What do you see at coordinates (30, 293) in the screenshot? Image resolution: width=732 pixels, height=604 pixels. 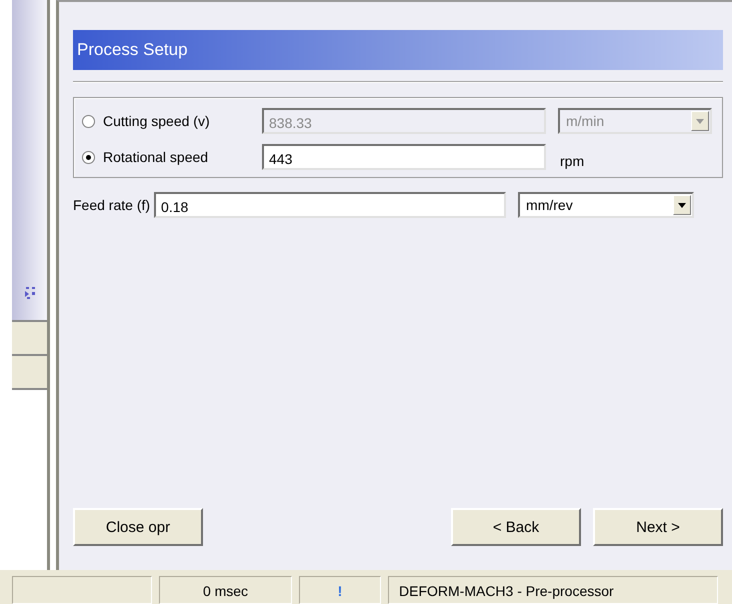 I see `dotted-arrows-icon` at bounding box center [30, 293].